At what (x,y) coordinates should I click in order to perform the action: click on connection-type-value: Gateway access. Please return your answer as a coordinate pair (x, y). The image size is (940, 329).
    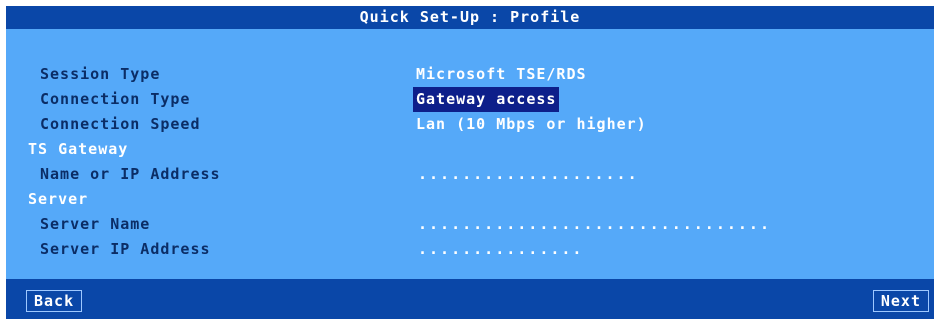
    Looking at the image, I should click on (486, 99).